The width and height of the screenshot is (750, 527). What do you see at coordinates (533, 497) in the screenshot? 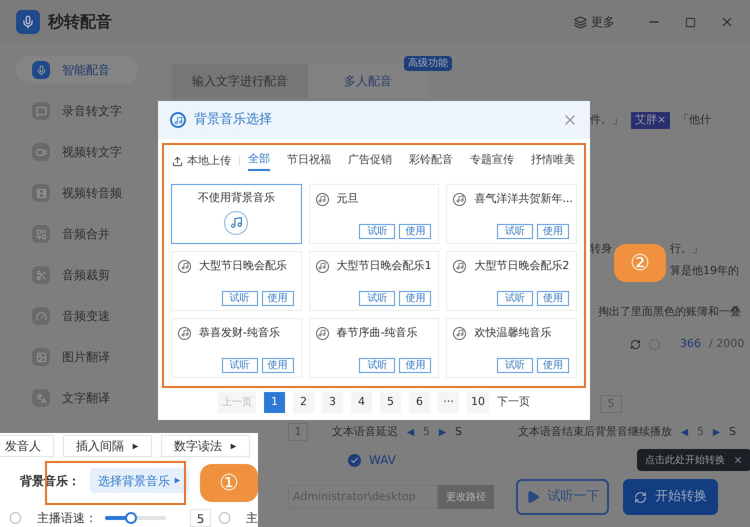
I see `play-icon` at bounding box center [533, 497].